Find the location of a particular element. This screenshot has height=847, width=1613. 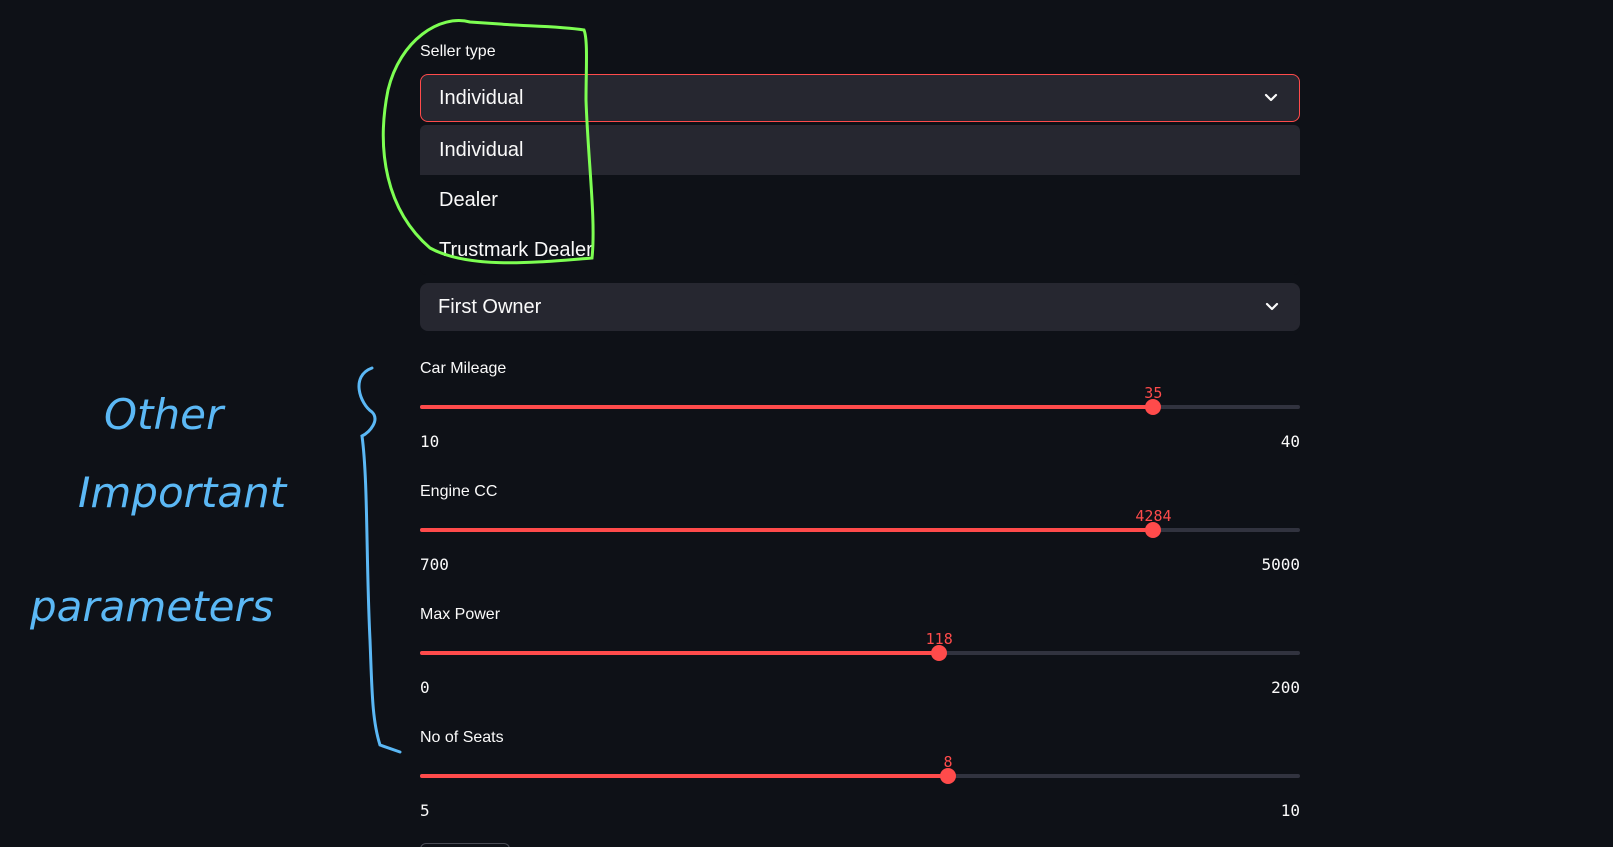

engine-cc-thumb is located at coordinates (1153, 530).